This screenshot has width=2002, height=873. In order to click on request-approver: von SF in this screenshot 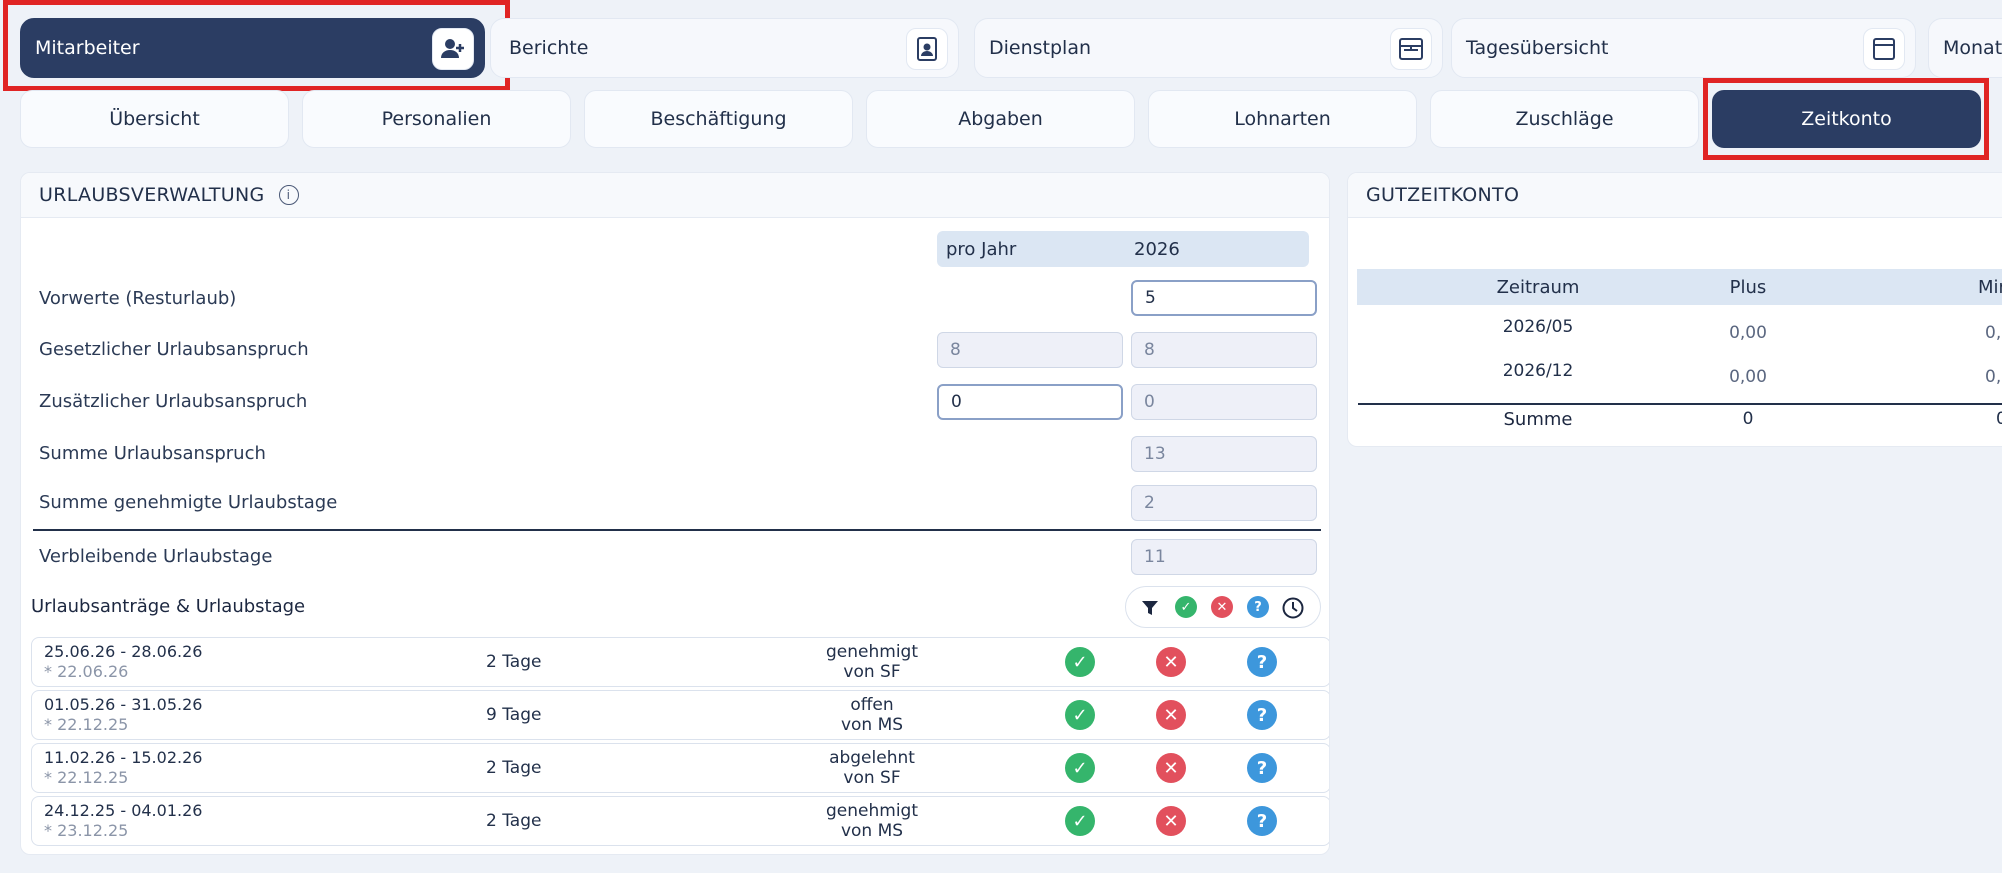, I will do `click(872, 778)`.